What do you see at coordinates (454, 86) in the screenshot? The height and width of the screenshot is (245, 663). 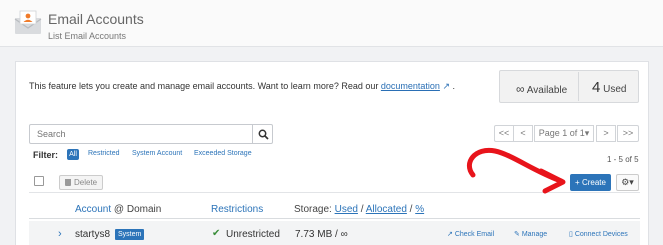 I see `intro-period: .` at bounding box center [454, 86].